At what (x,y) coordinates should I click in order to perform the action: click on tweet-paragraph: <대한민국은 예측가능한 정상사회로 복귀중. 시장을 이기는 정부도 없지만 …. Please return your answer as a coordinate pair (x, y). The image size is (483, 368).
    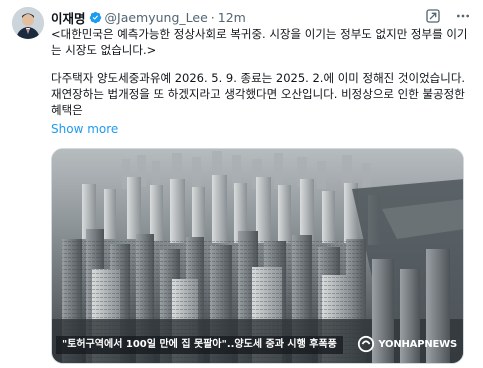
    Looking at the image, I should click on (259, 42).